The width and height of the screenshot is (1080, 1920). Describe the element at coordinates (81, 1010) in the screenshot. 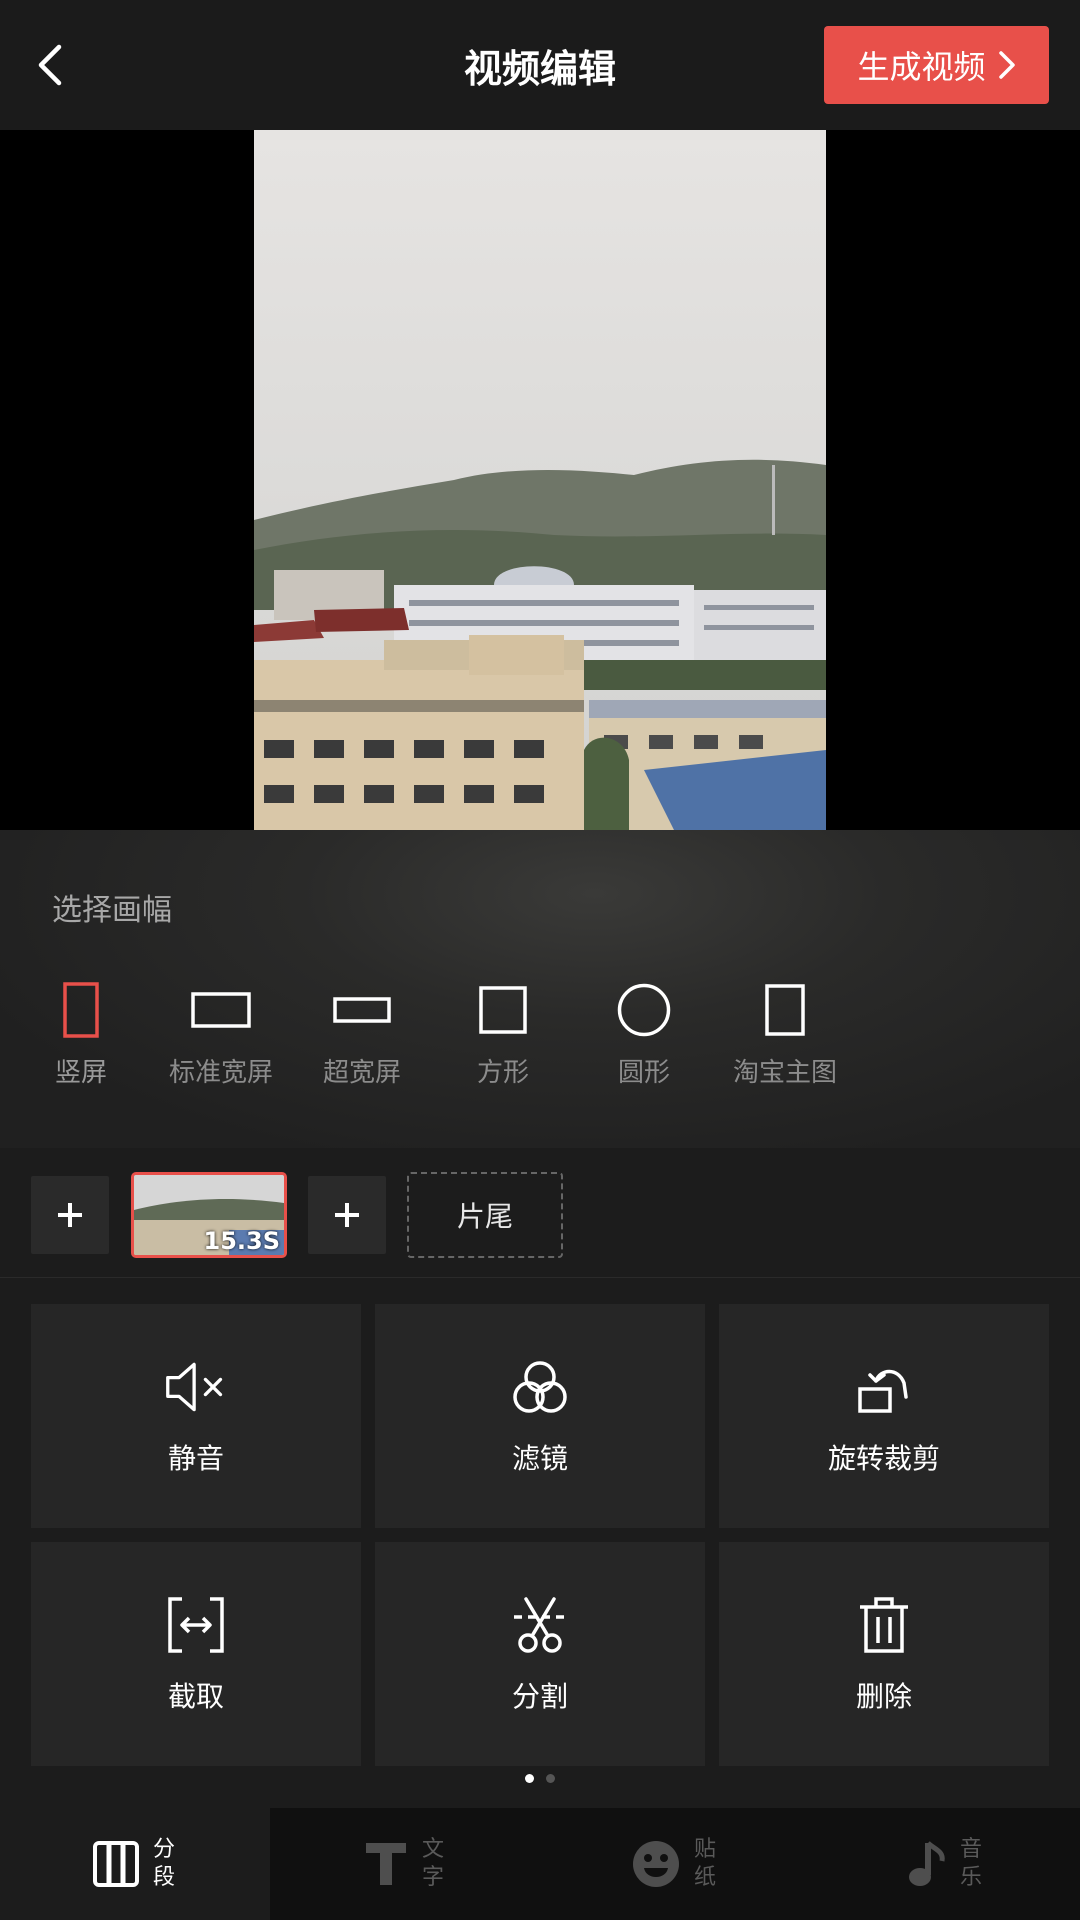

I see `portrait-rect-icon` at that location.